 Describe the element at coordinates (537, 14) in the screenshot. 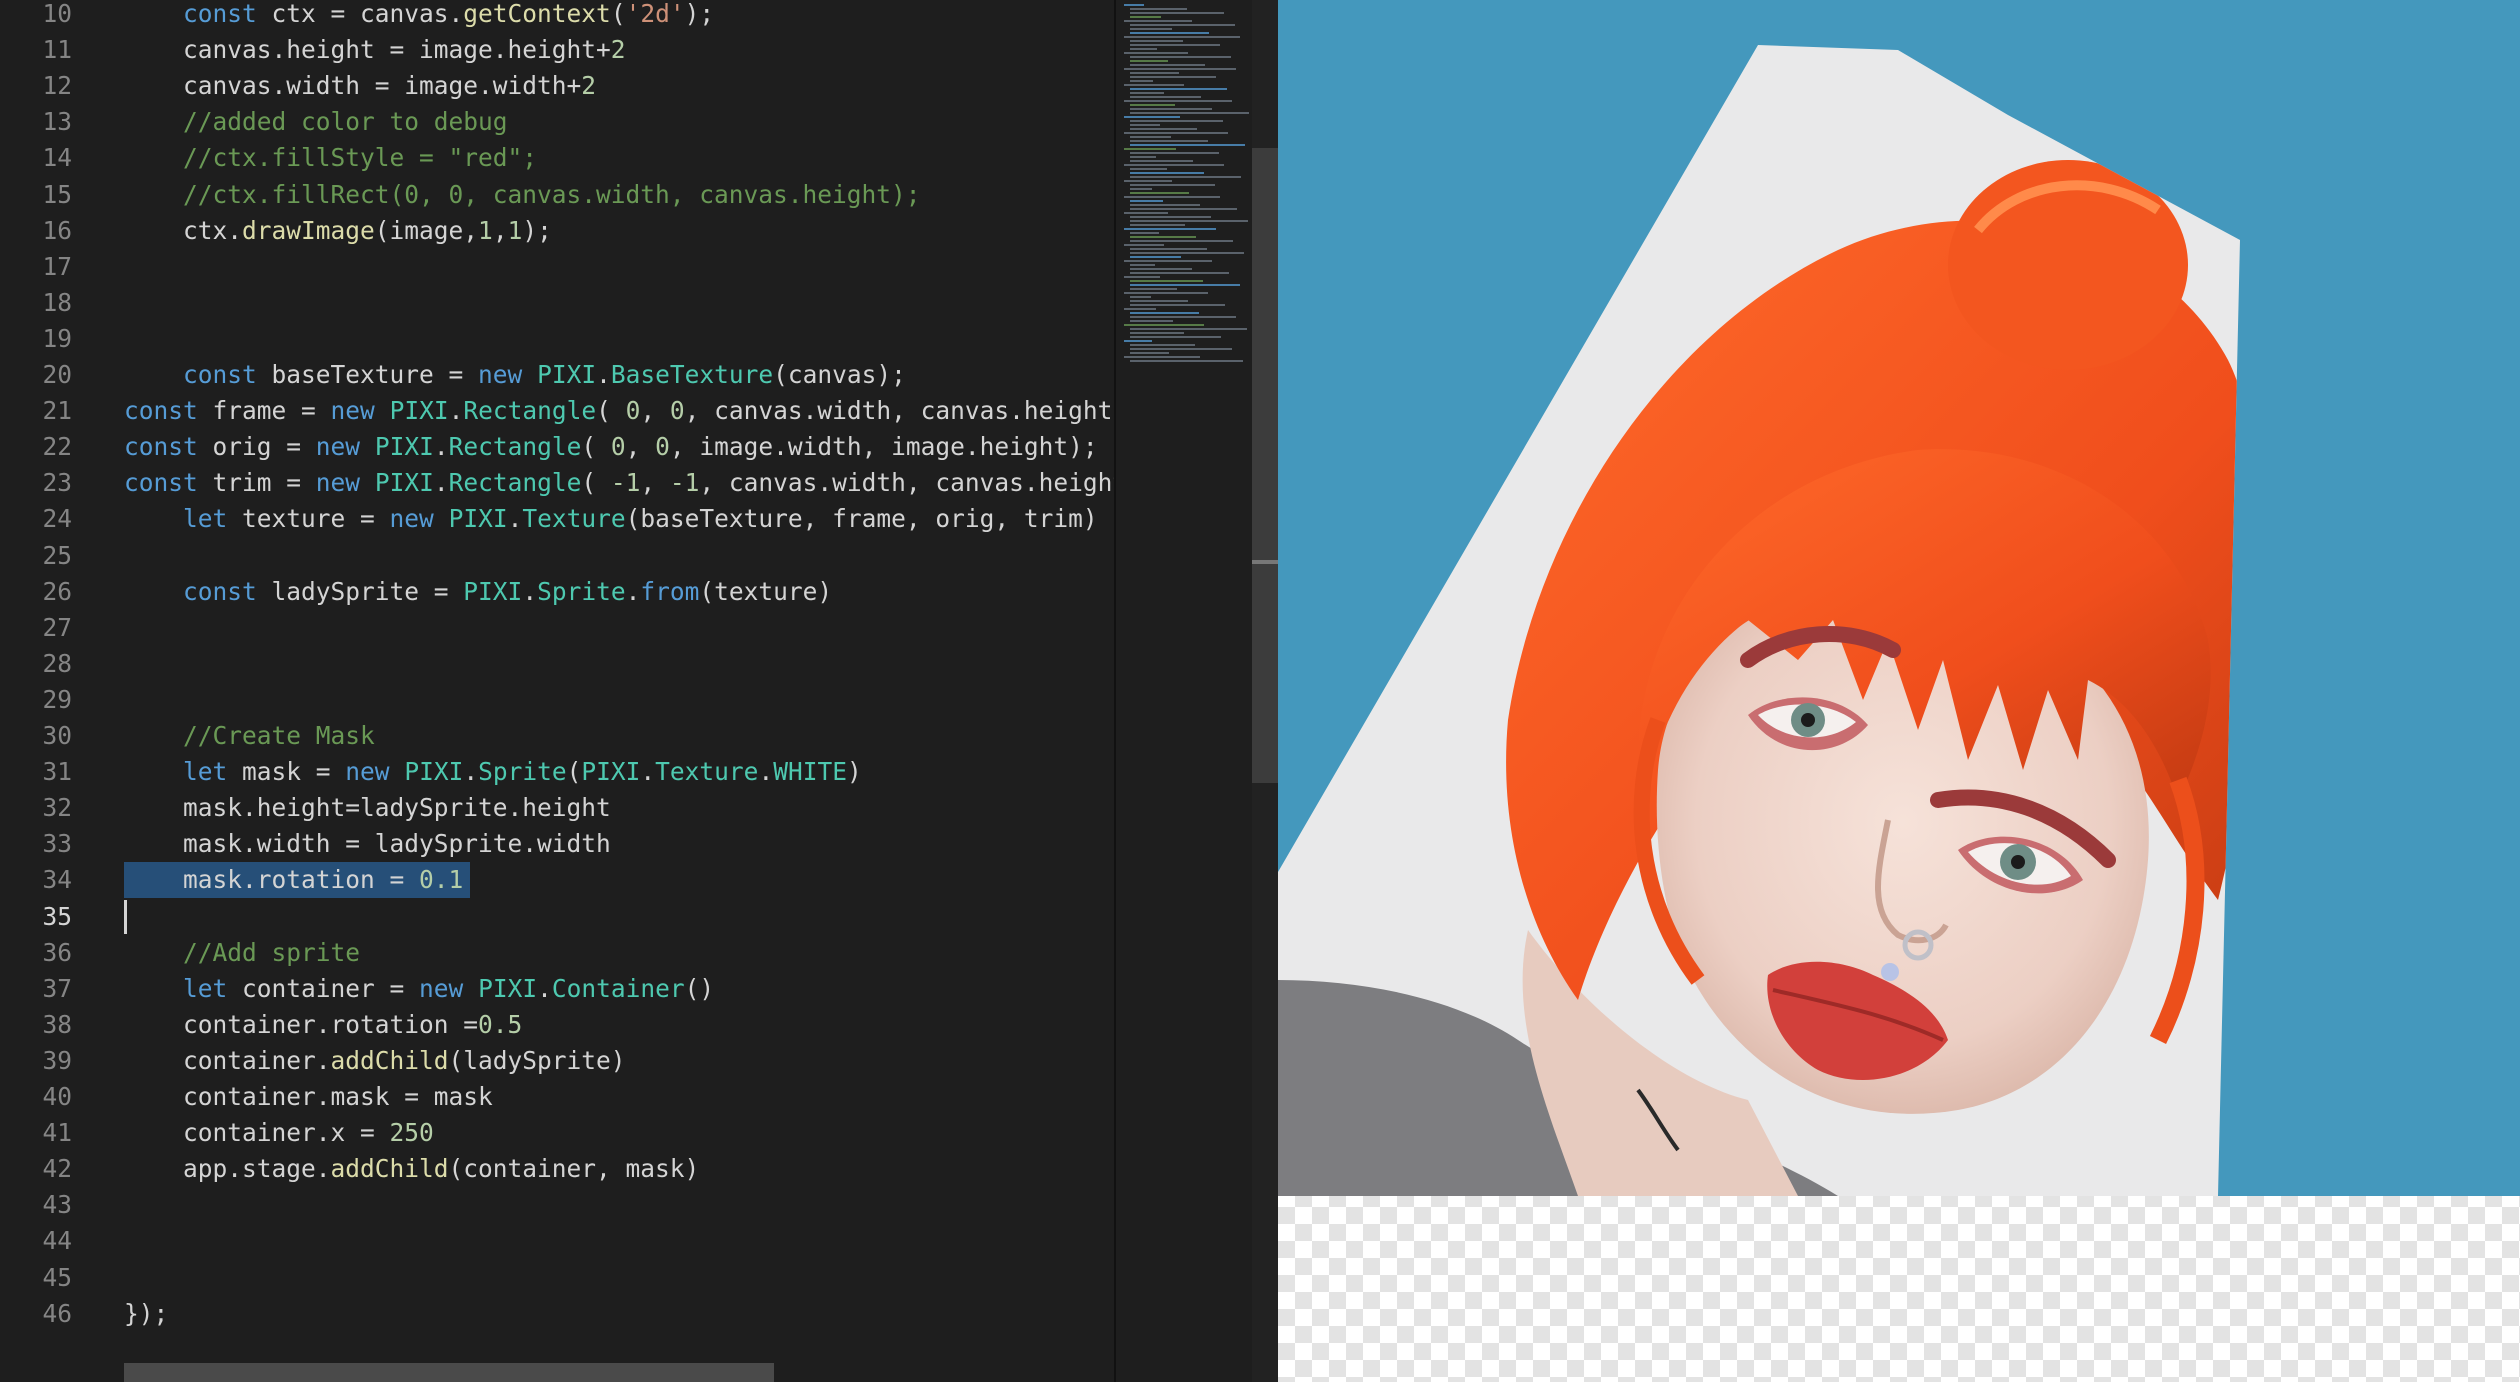

I see `code-token: getContext` at that location.